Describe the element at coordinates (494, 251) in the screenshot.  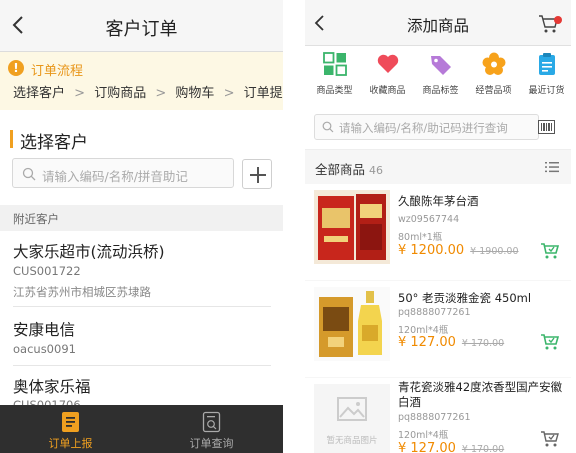
I see `product-original-price: ¥ 1900.00` at that location.